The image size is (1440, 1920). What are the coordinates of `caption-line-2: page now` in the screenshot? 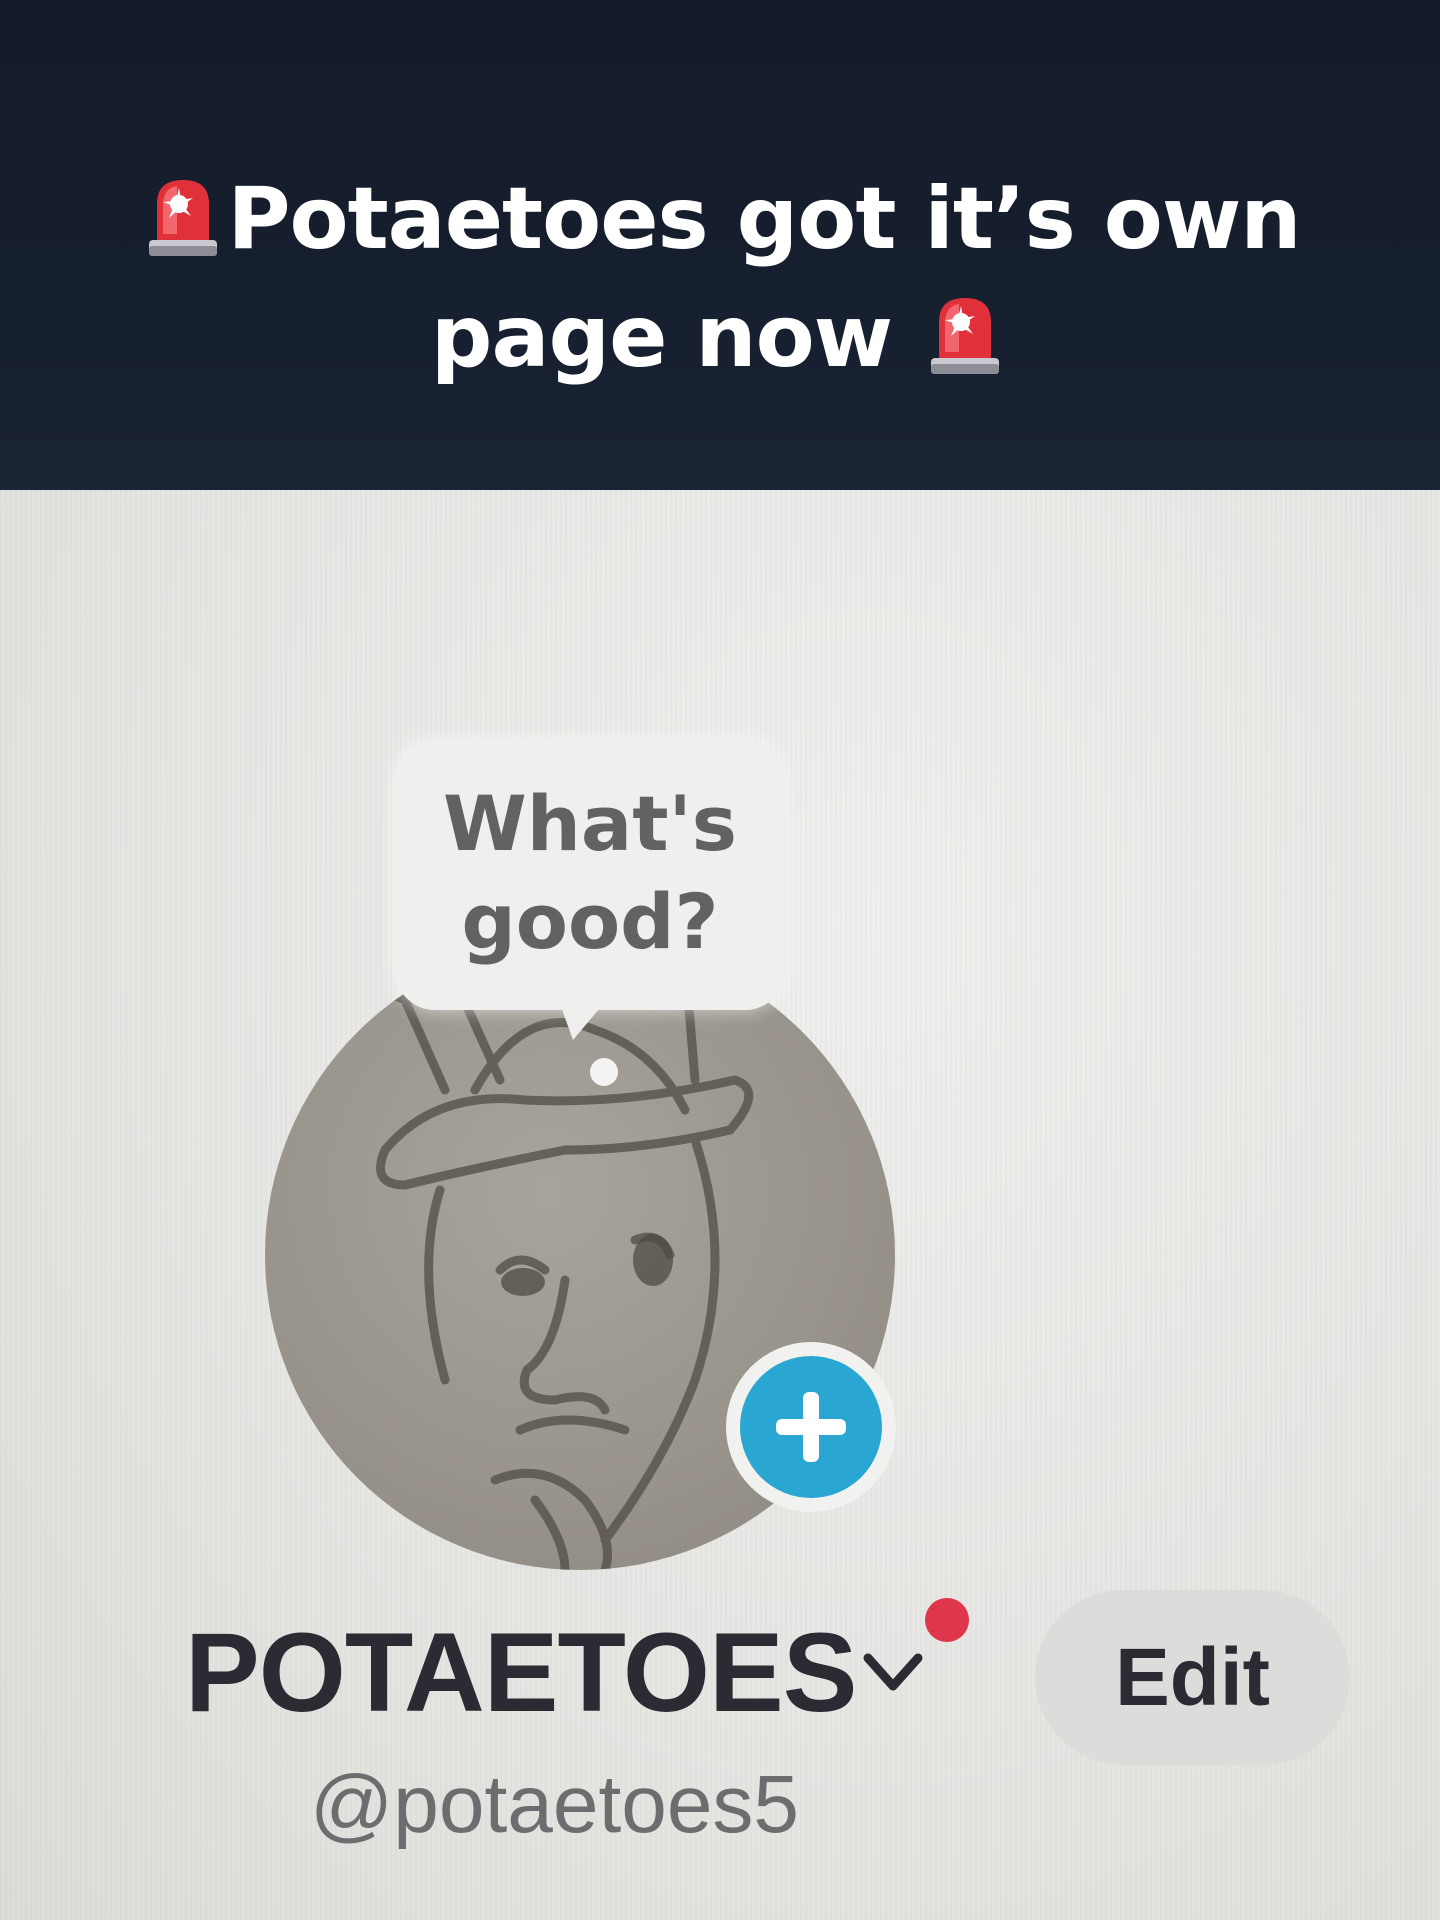 It's located at (720, 337).